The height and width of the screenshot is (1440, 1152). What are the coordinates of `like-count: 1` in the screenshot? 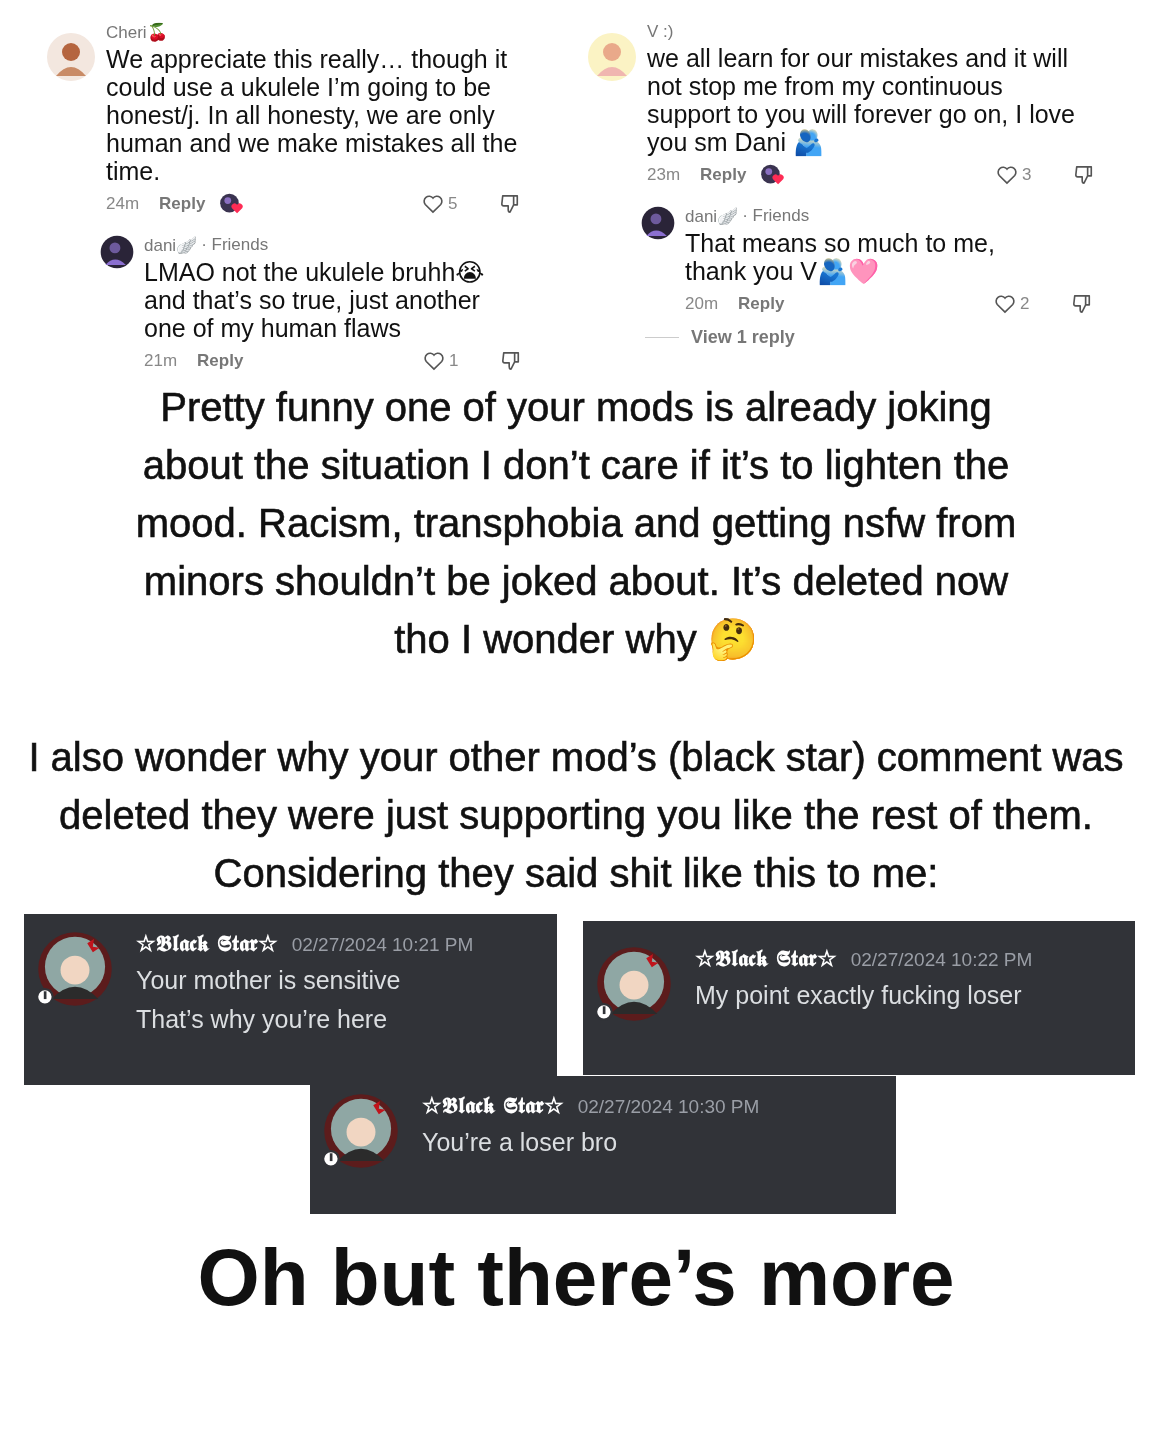 It's located at (454, 361).